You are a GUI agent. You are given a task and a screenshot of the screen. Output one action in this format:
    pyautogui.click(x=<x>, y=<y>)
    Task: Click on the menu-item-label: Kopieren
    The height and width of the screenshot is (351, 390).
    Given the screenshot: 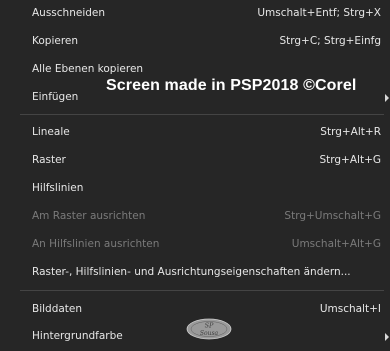 What is the action you would take?
    pyautogui.click(x=55, y=41)
    